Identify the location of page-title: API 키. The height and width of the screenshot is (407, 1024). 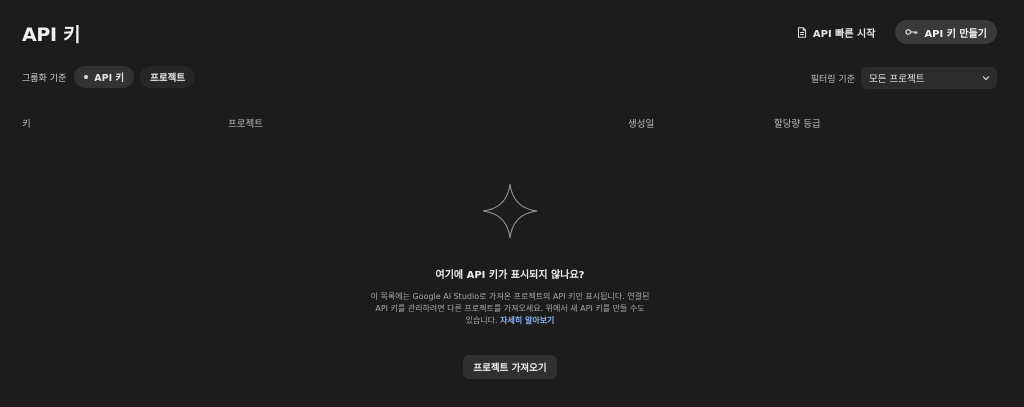
(51, 35).